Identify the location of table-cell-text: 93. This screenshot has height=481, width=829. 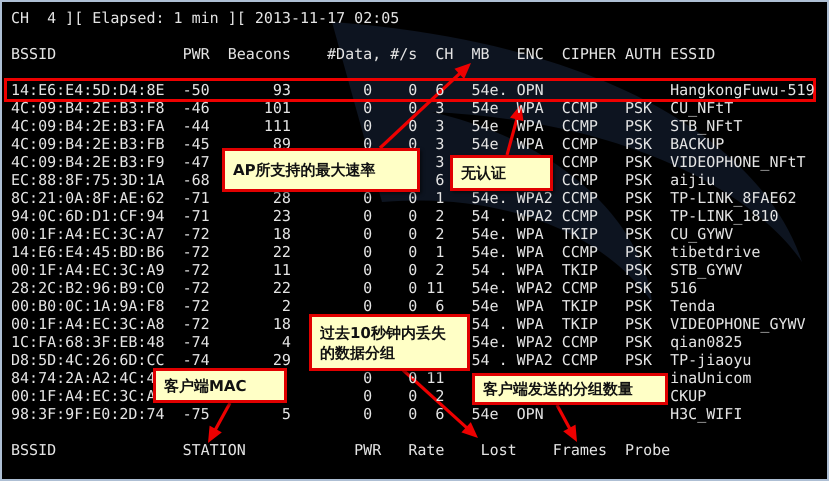
(281, 90).